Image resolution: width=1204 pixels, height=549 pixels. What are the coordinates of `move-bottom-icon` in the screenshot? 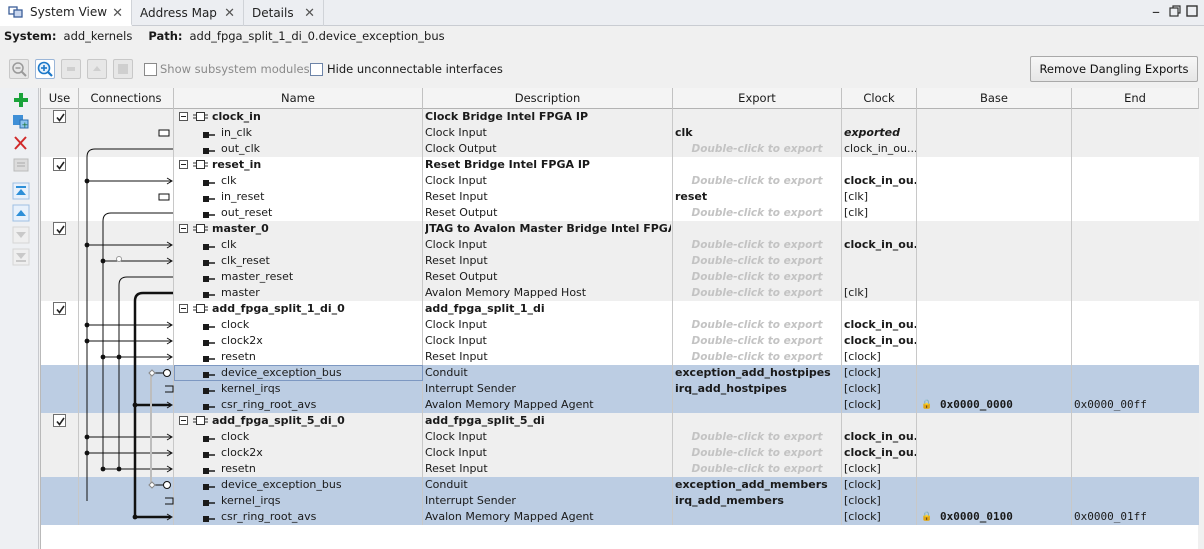 It's located at (21, 257).